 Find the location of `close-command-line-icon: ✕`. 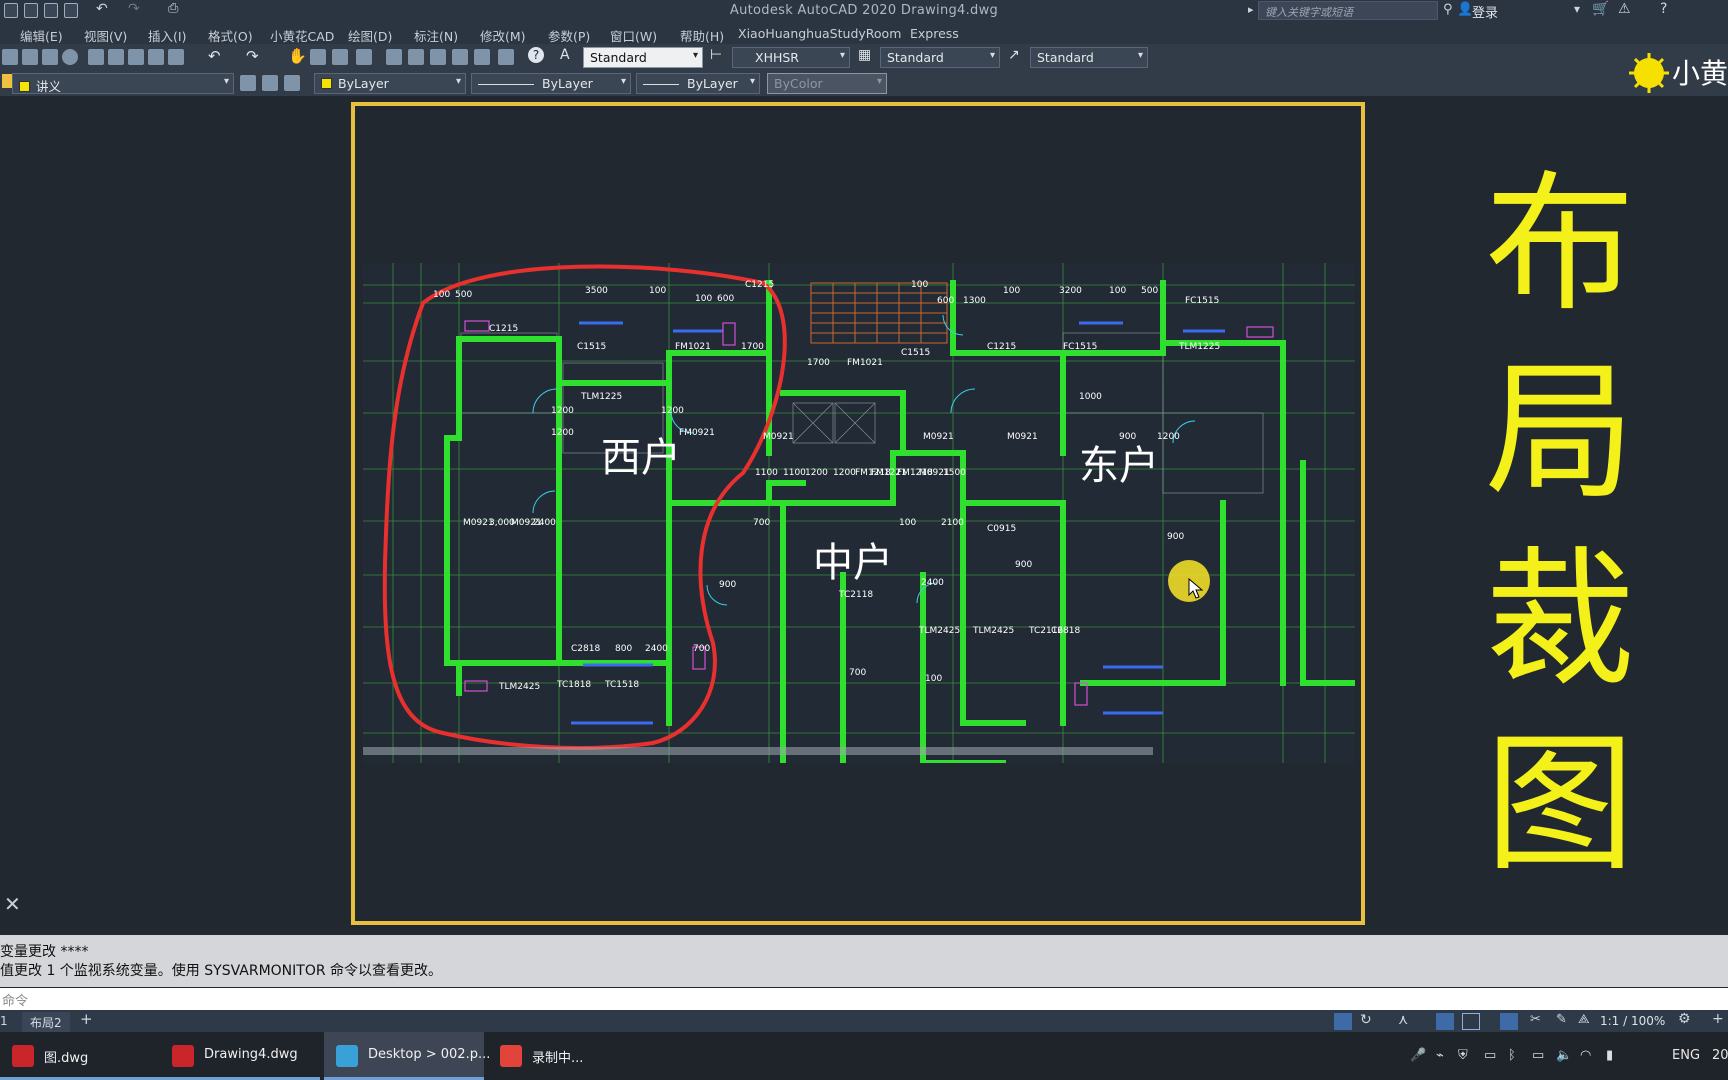

close-command-line-icon: ✕ is located at coordinates (12, 904).